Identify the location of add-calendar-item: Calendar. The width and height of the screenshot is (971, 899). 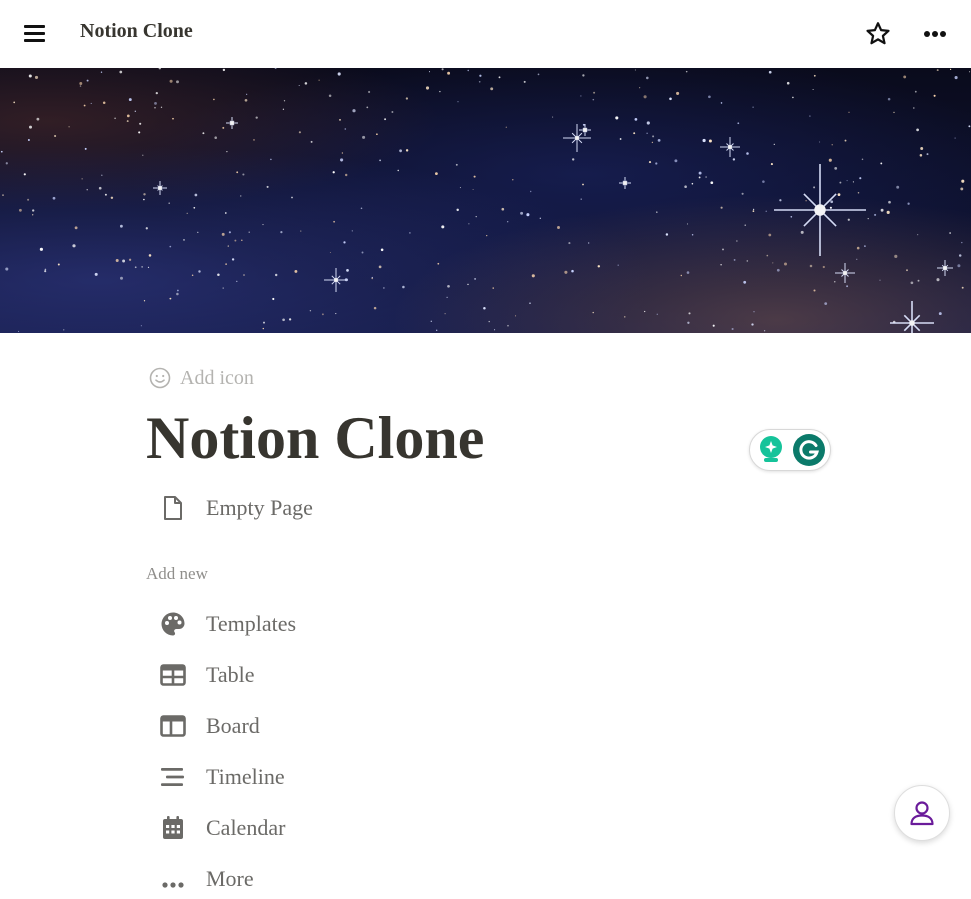
(215, 828).